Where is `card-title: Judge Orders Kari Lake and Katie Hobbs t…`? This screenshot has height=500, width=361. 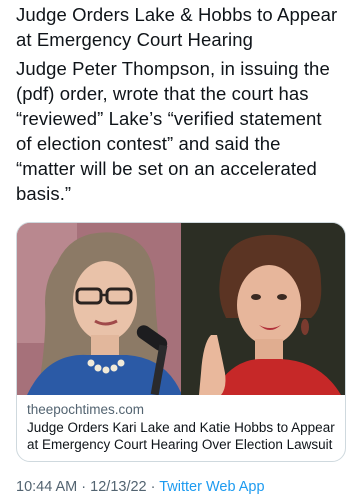
card-title: Judge Orders Kari Lake and Katie Hobbs t… is located at coordinates (181, 436).